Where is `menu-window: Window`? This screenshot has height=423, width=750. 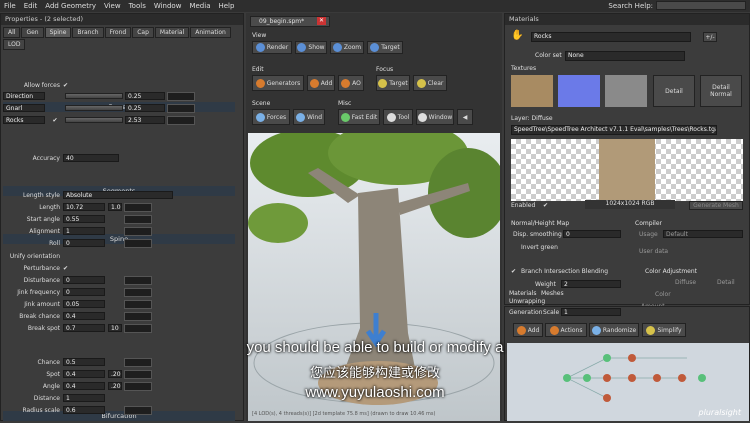 menu-window: Window is located at coordinates (168, 6).